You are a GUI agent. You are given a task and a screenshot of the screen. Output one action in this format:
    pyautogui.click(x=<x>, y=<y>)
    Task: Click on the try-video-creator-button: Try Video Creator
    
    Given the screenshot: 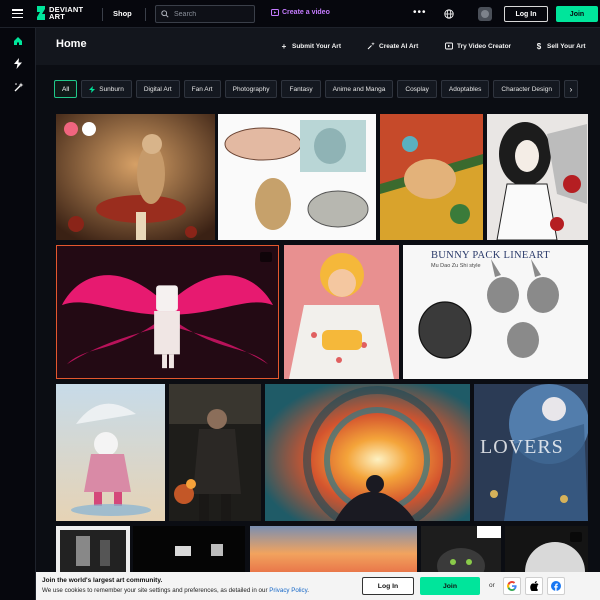 What is the action you would take?
    pyautogui.click(x=478, y=46)
    